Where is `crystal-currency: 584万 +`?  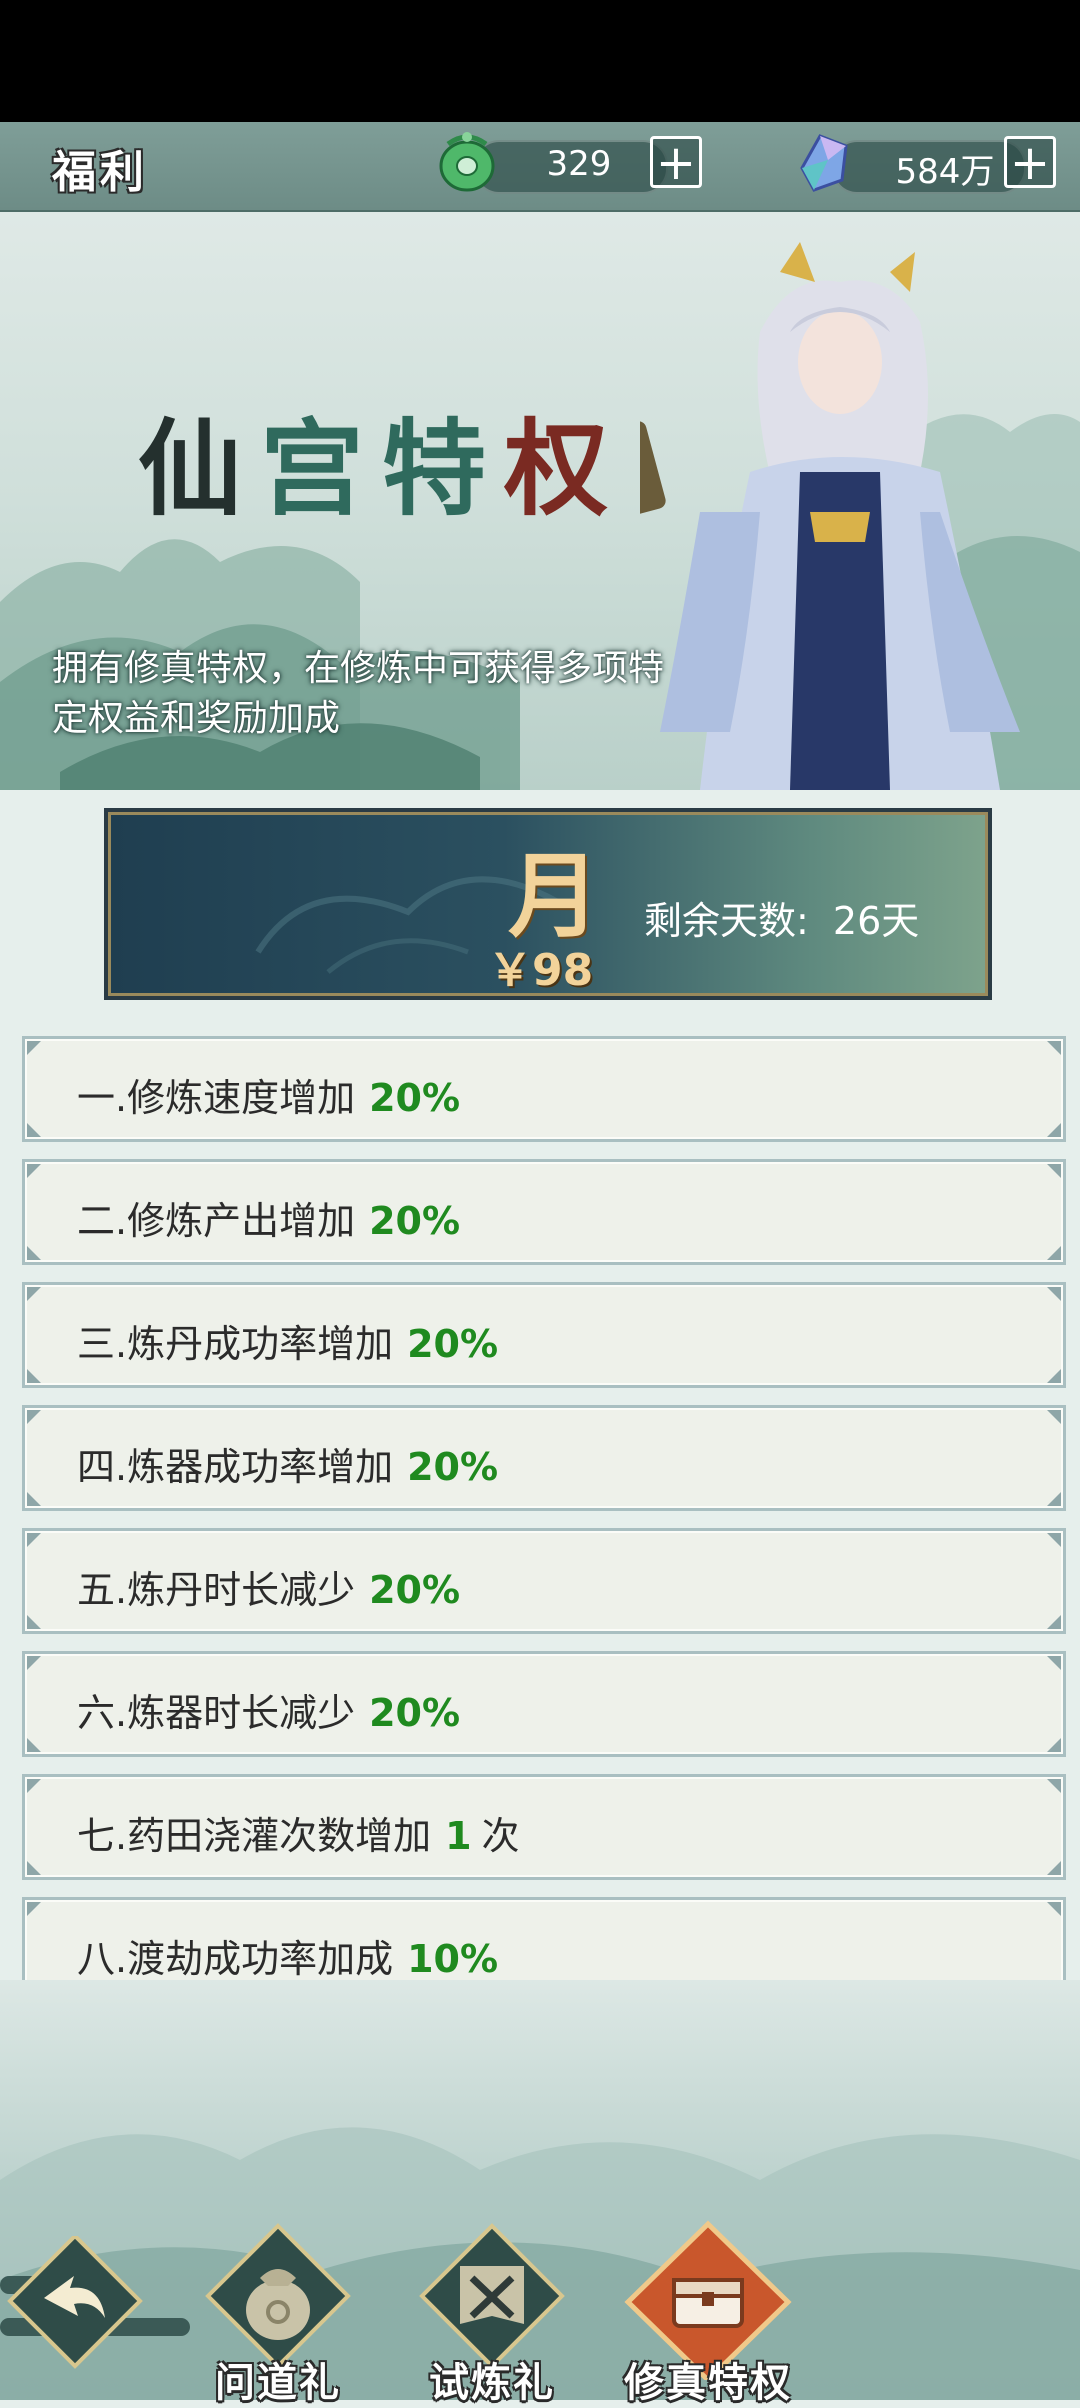
crystal-currency: 584万 + is located at coordinates (927, 165).